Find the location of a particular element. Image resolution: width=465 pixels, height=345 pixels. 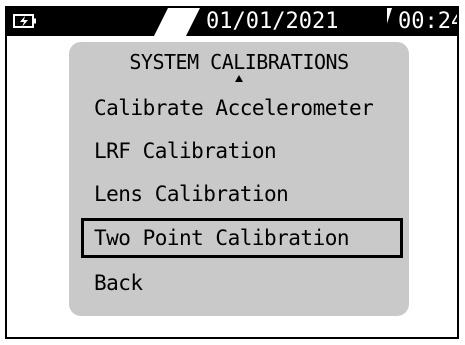

status-time-box: 00:24 is located at coordinates (421, 22).